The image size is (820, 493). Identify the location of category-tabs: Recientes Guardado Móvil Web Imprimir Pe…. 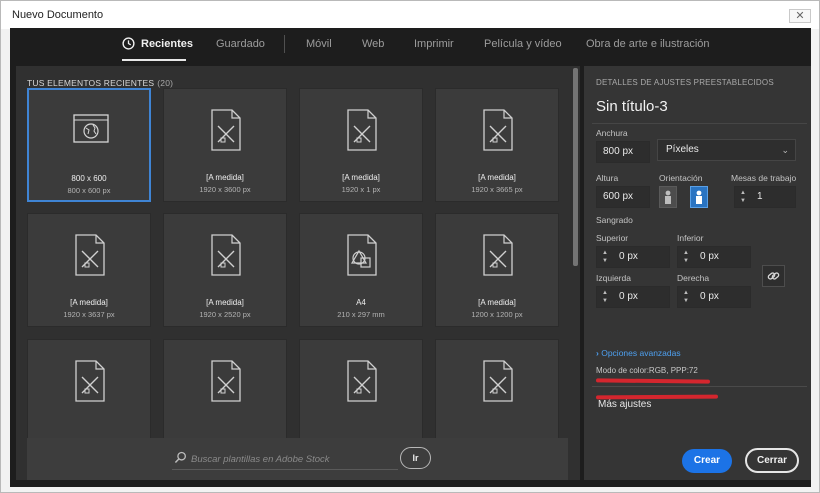
(410, 45).